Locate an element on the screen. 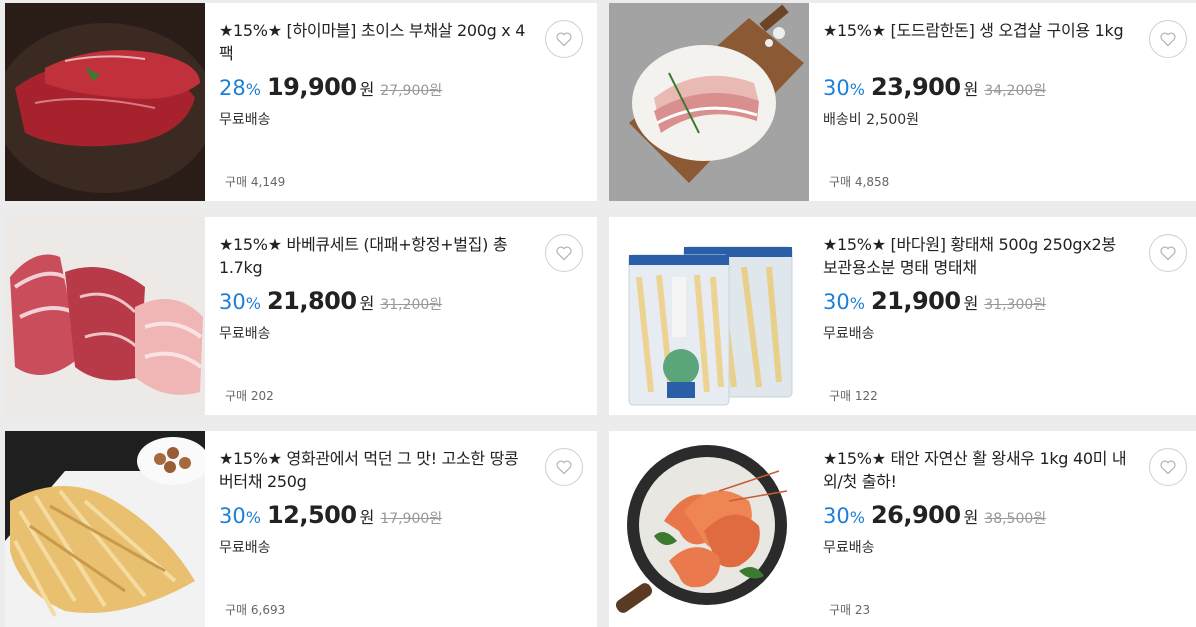 Image resolution: width=1196 pixels, height=627 pixels. price-row: 30% 23,900 원 34,200원 is located at coordinates (934, 87).